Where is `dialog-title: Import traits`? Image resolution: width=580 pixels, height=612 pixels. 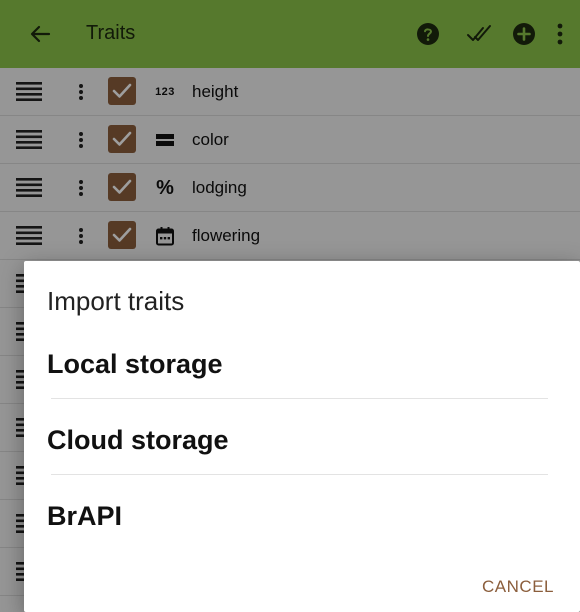
dialog-title: Import traits is located at coordinates (116, 301).